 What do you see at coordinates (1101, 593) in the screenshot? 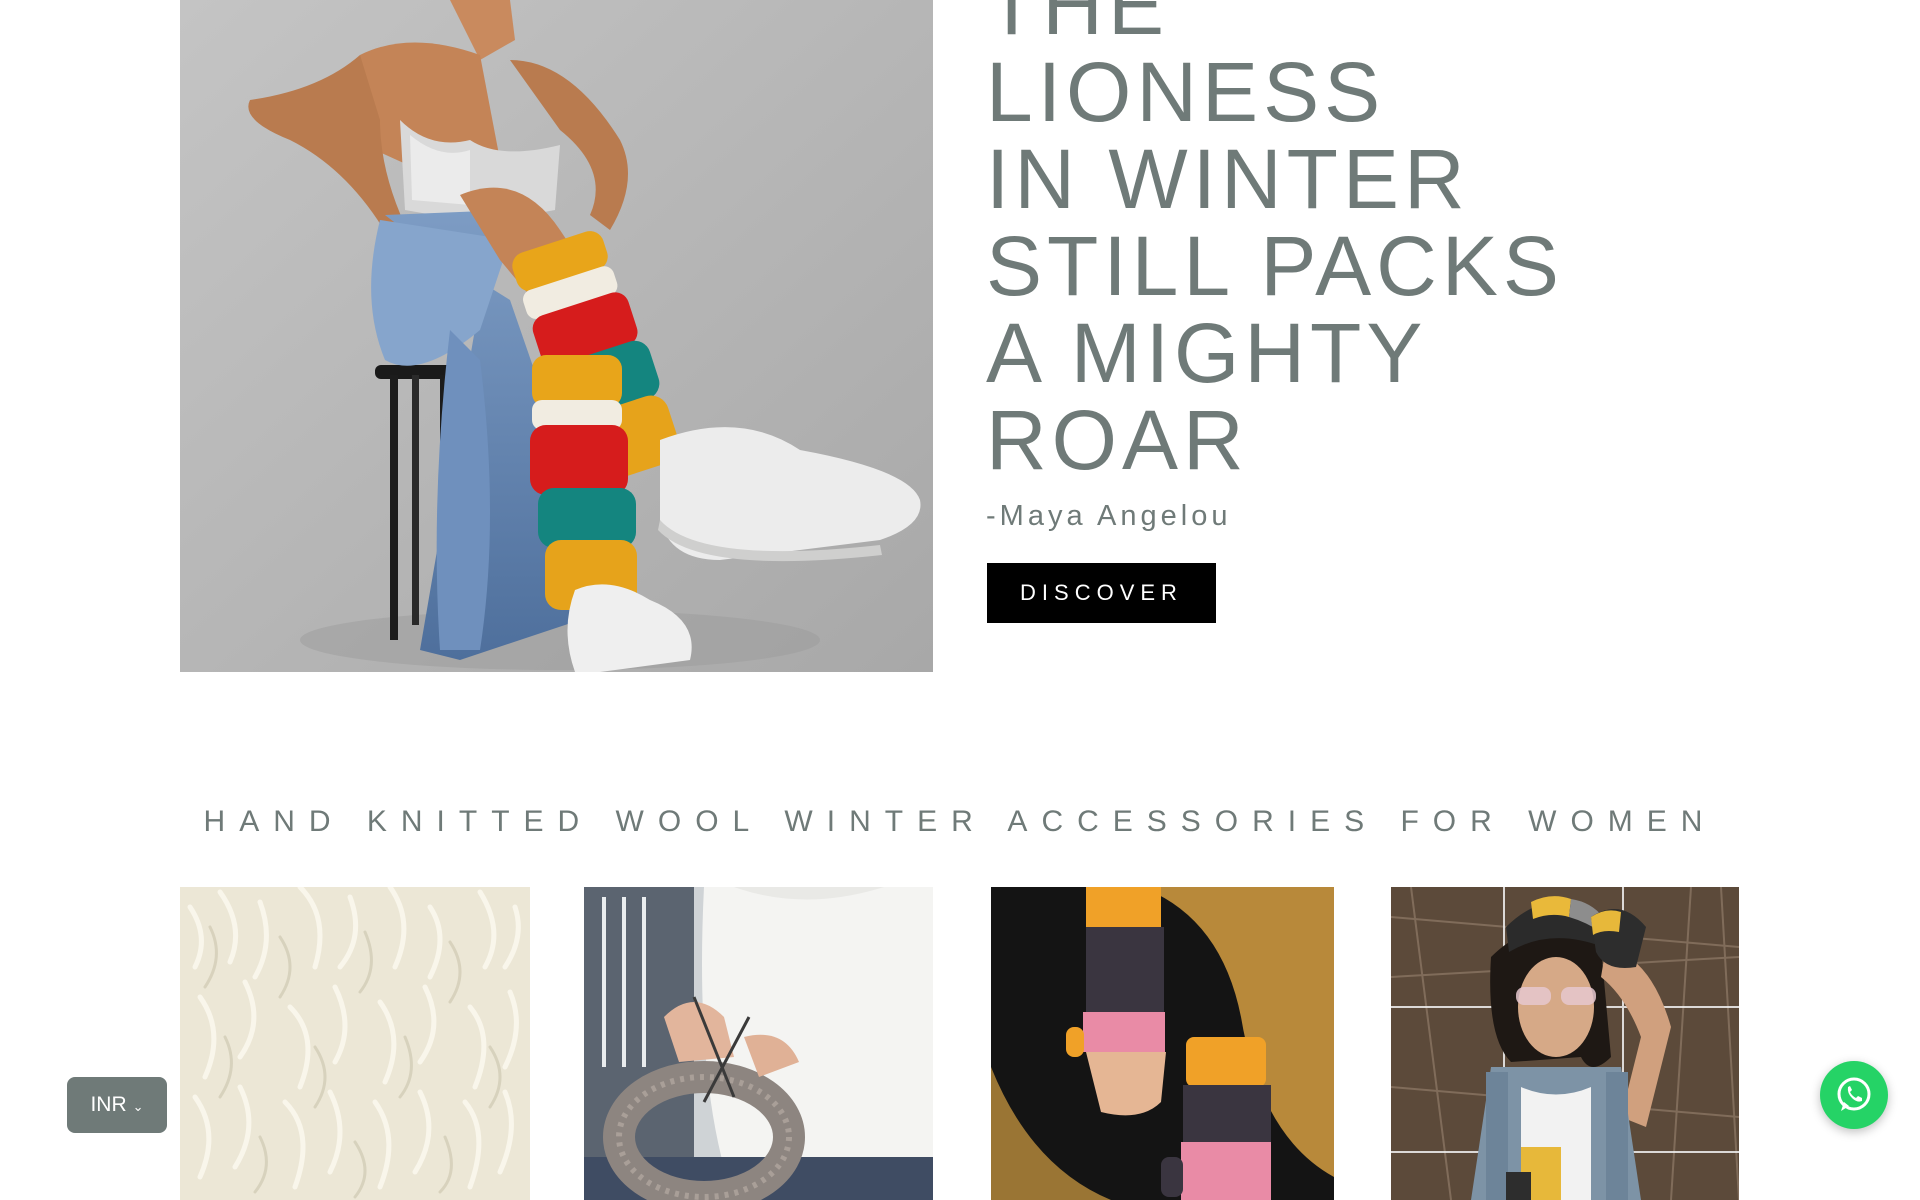
I see `discover-button: DISCOVER` at bounding box center [1101, 593].